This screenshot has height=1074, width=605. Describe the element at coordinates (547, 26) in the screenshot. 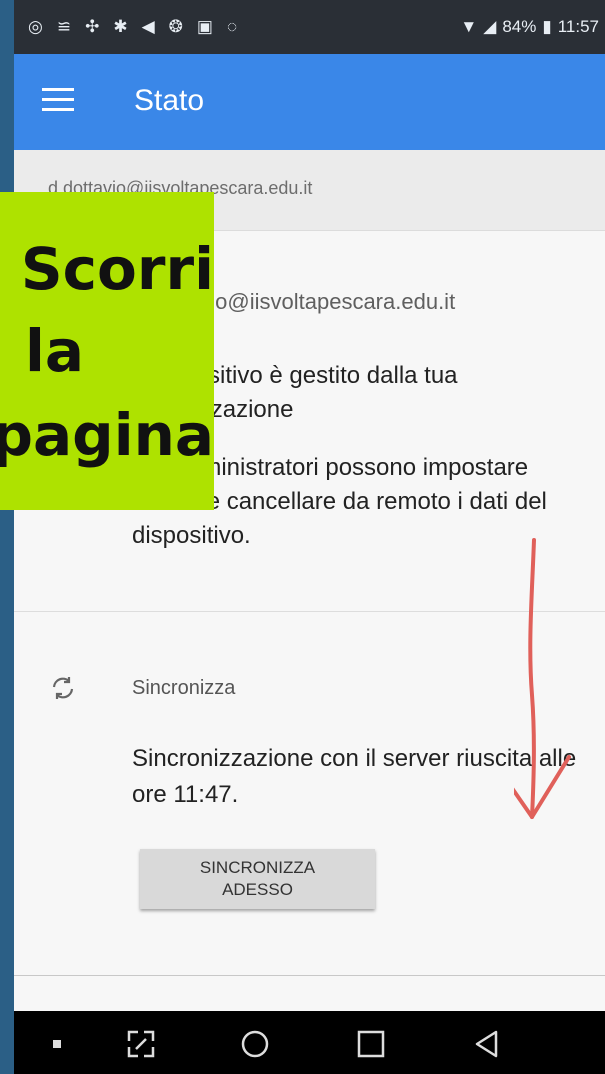

I see `battery-icon: ▮` at that location.